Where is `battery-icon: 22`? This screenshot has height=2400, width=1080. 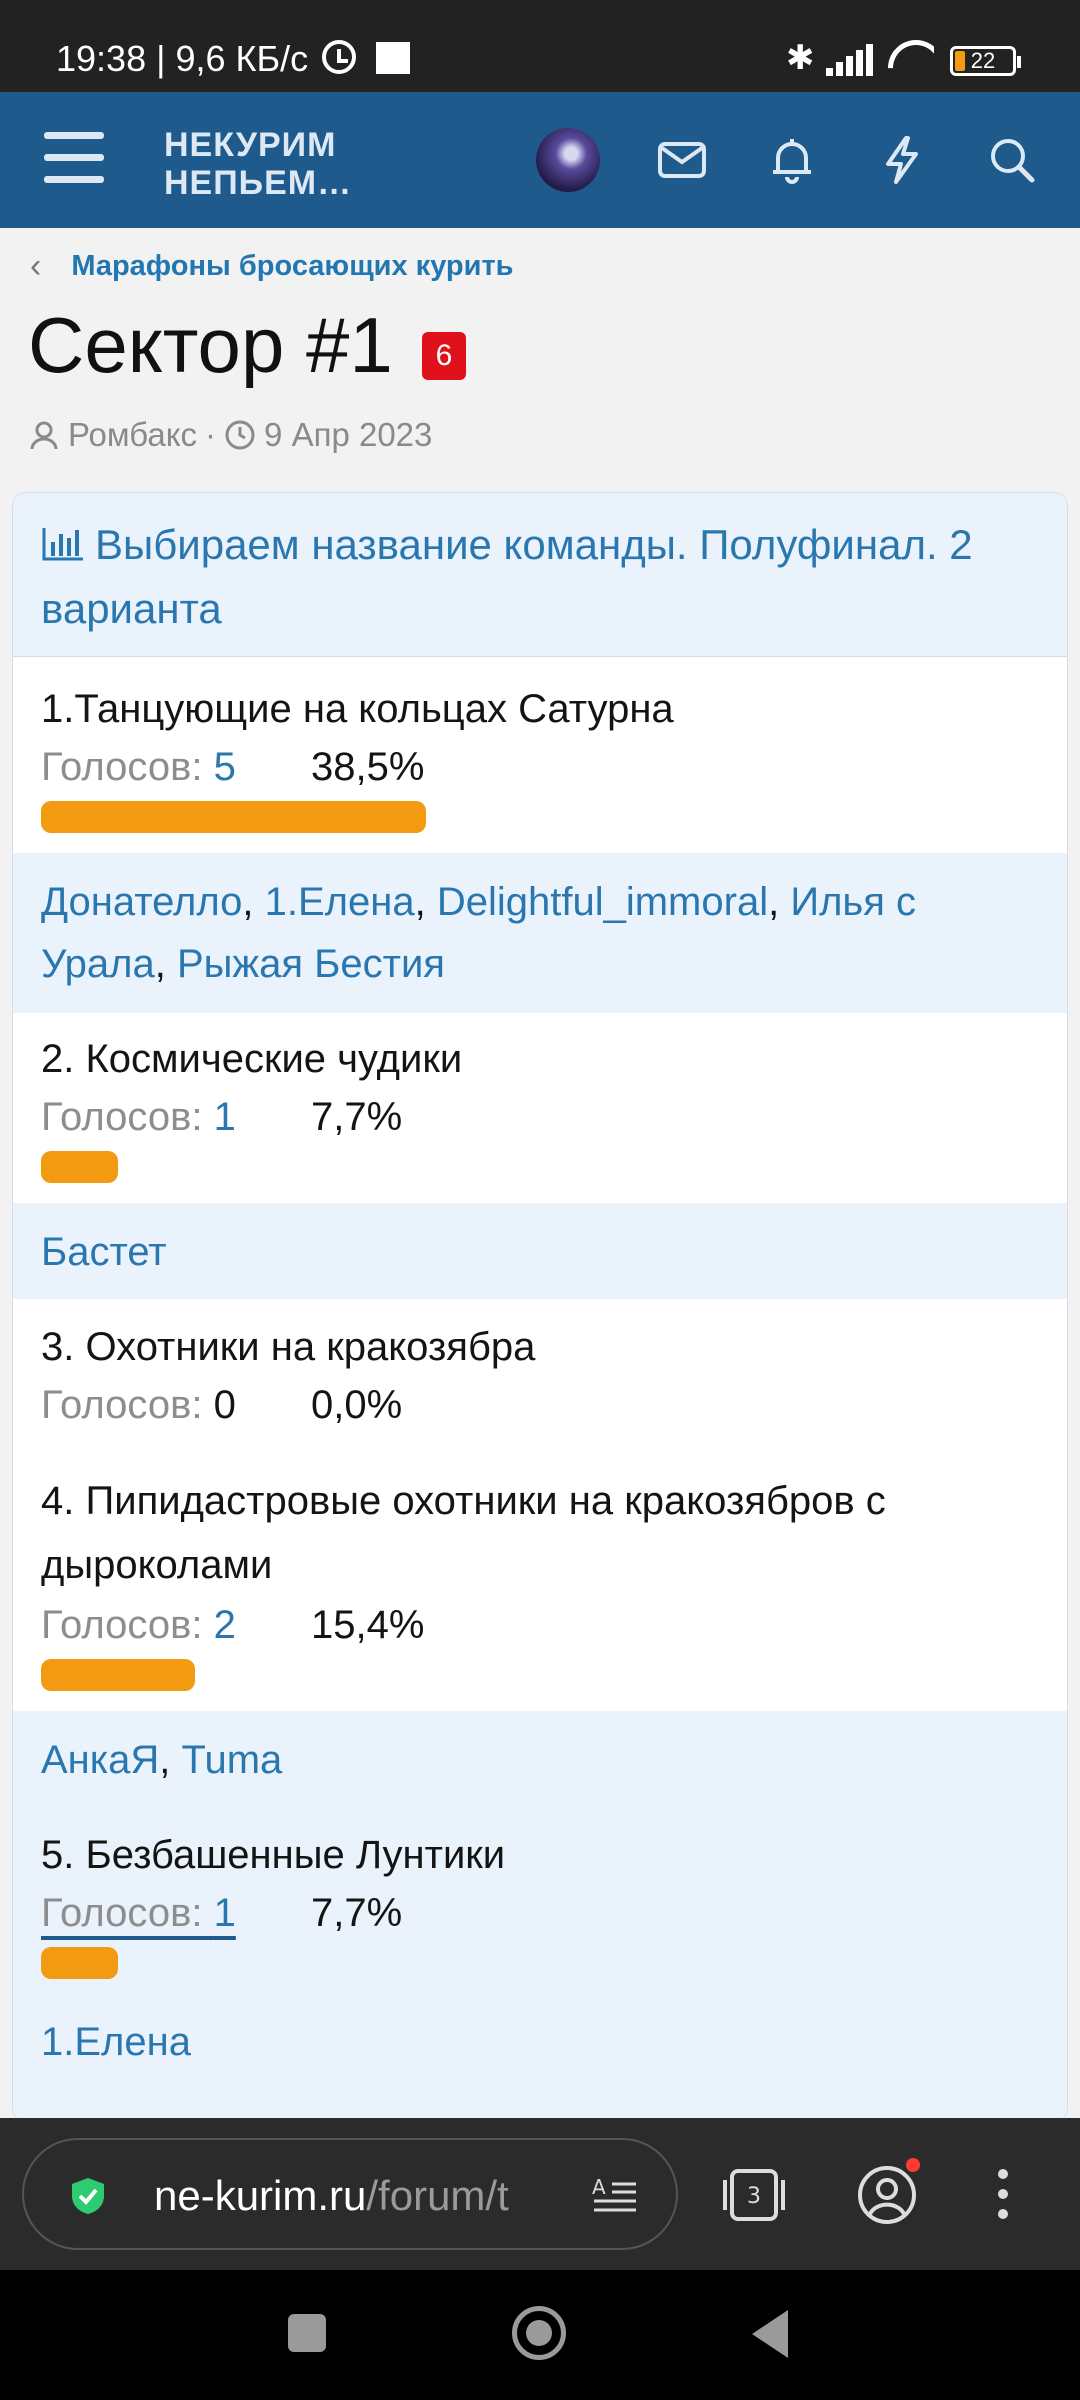
battery-icon: 22 is located at coordinates (985, 61).